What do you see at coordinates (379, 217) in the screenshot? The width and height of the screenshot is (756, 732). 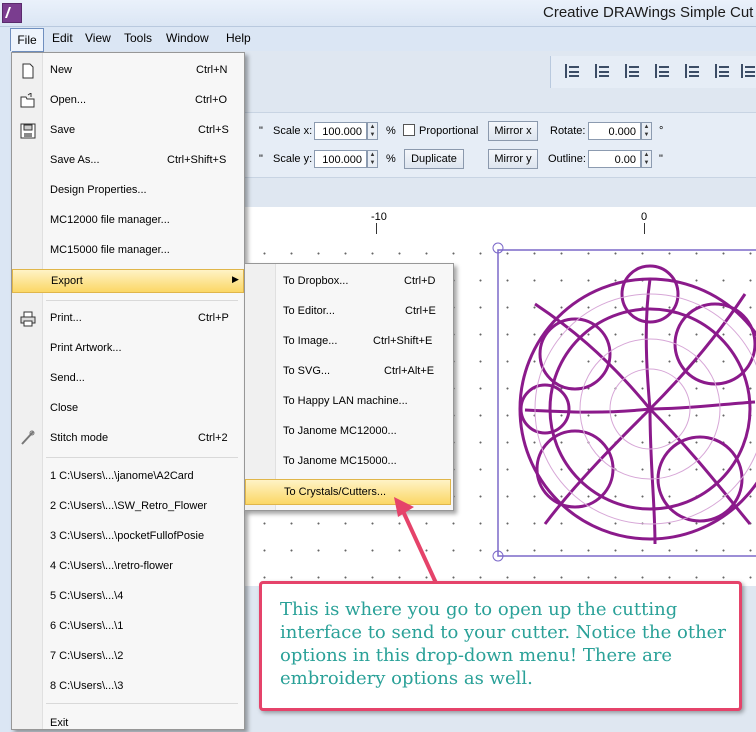 I see `ruler-label: -10` at bounding box center [379, 217].